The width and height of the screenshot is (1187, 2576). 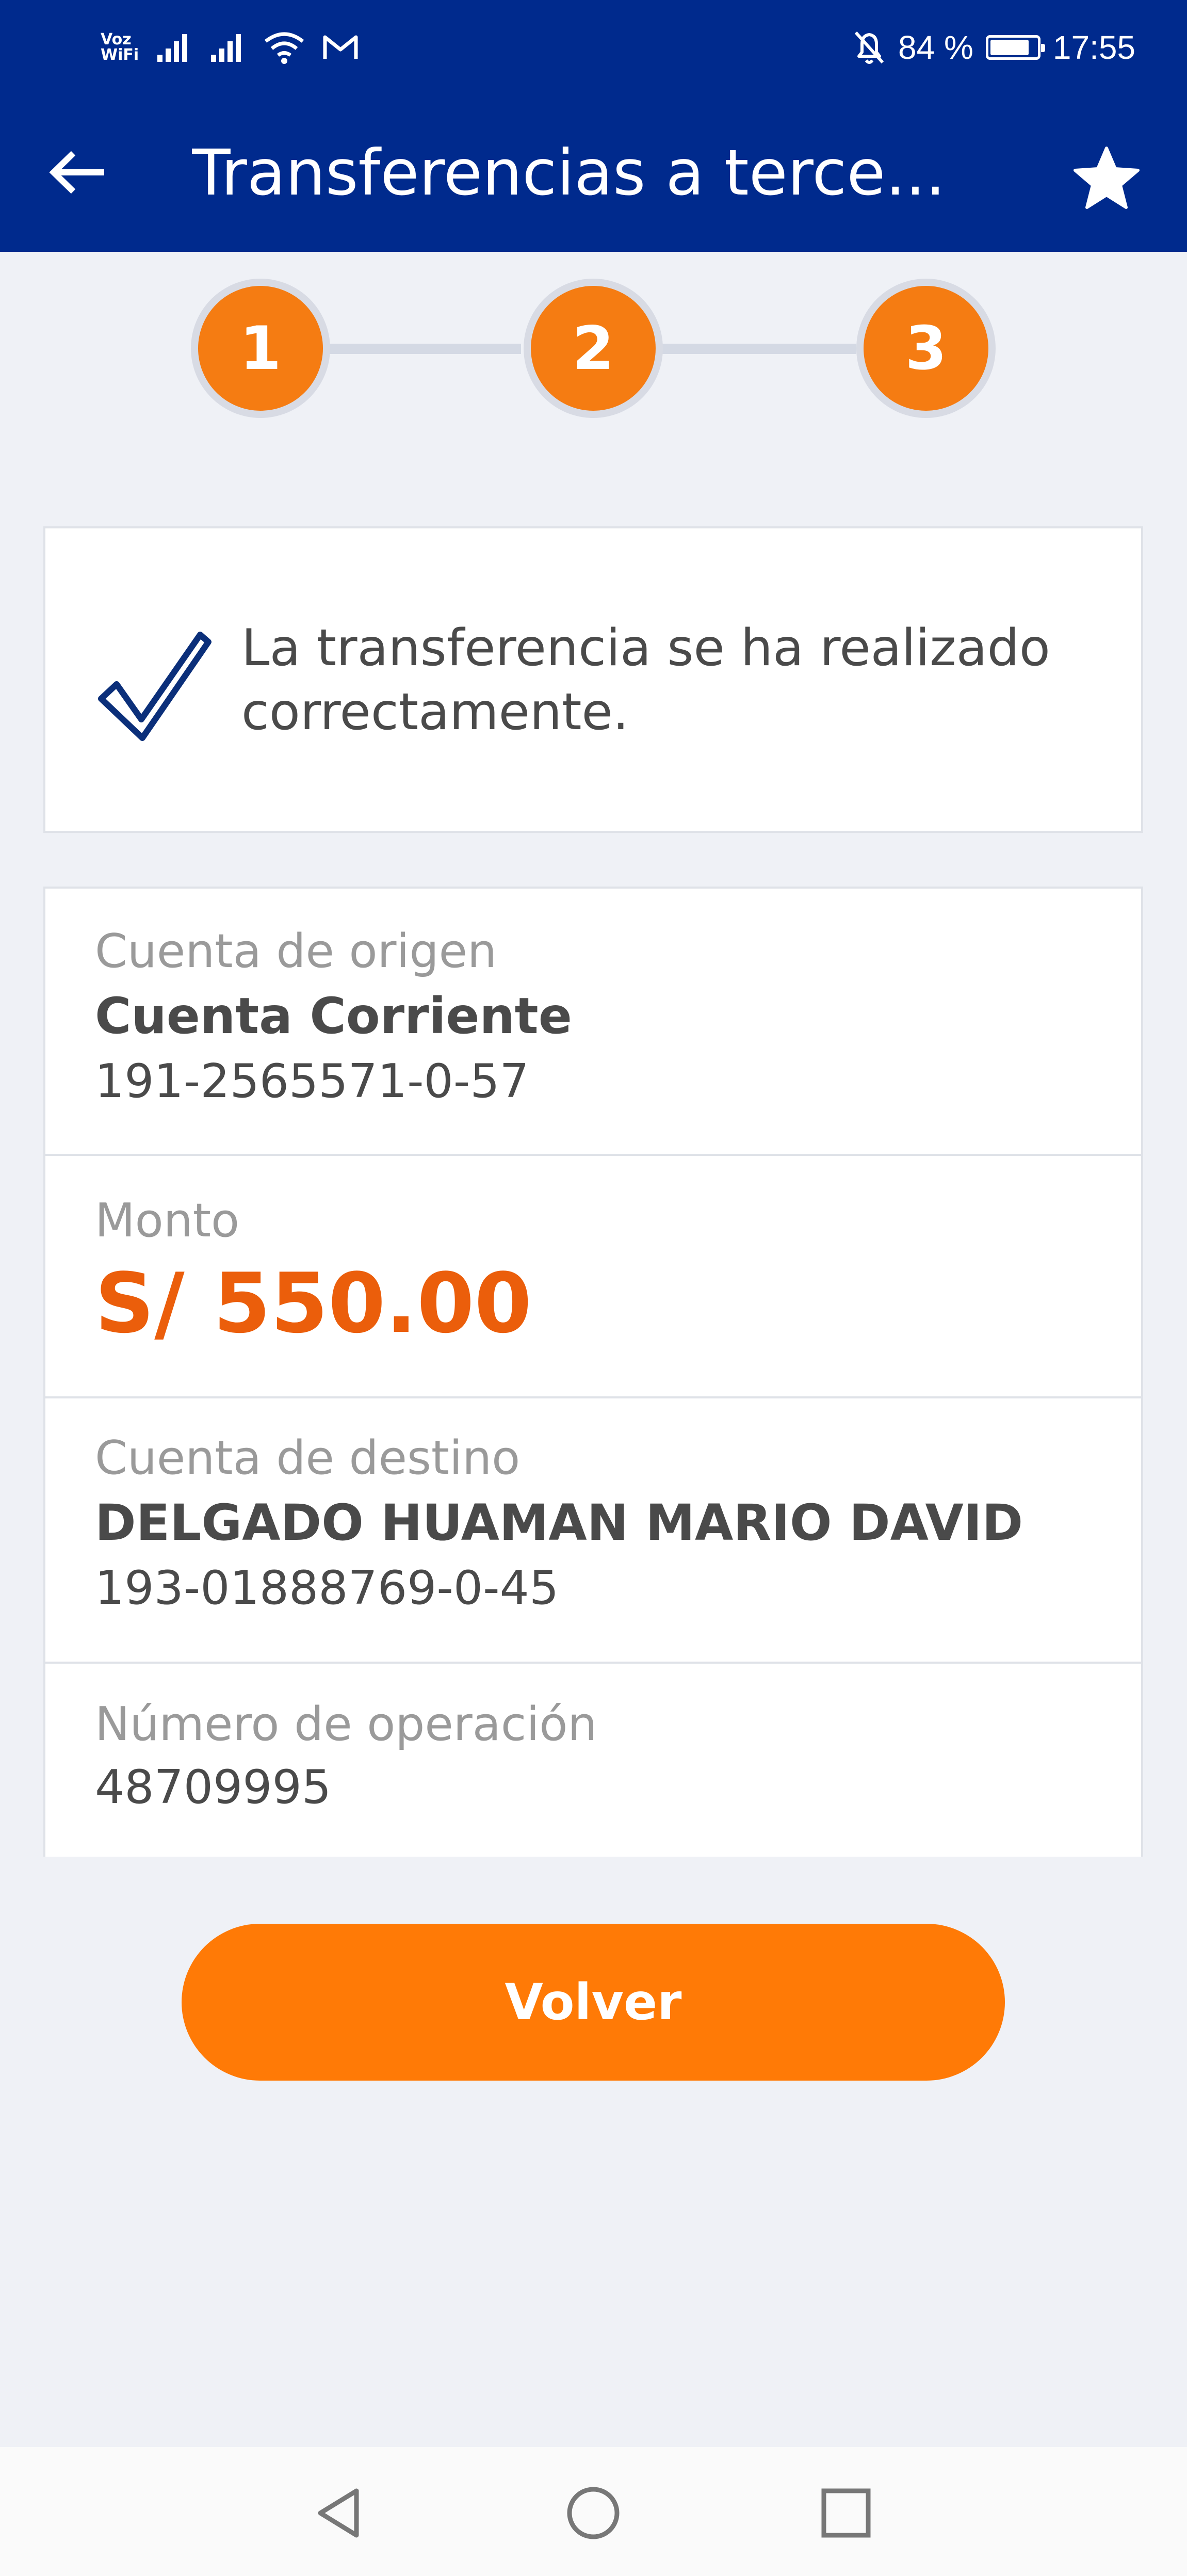 I want to click on voz-label: Voz, so click(x=116, y=40).